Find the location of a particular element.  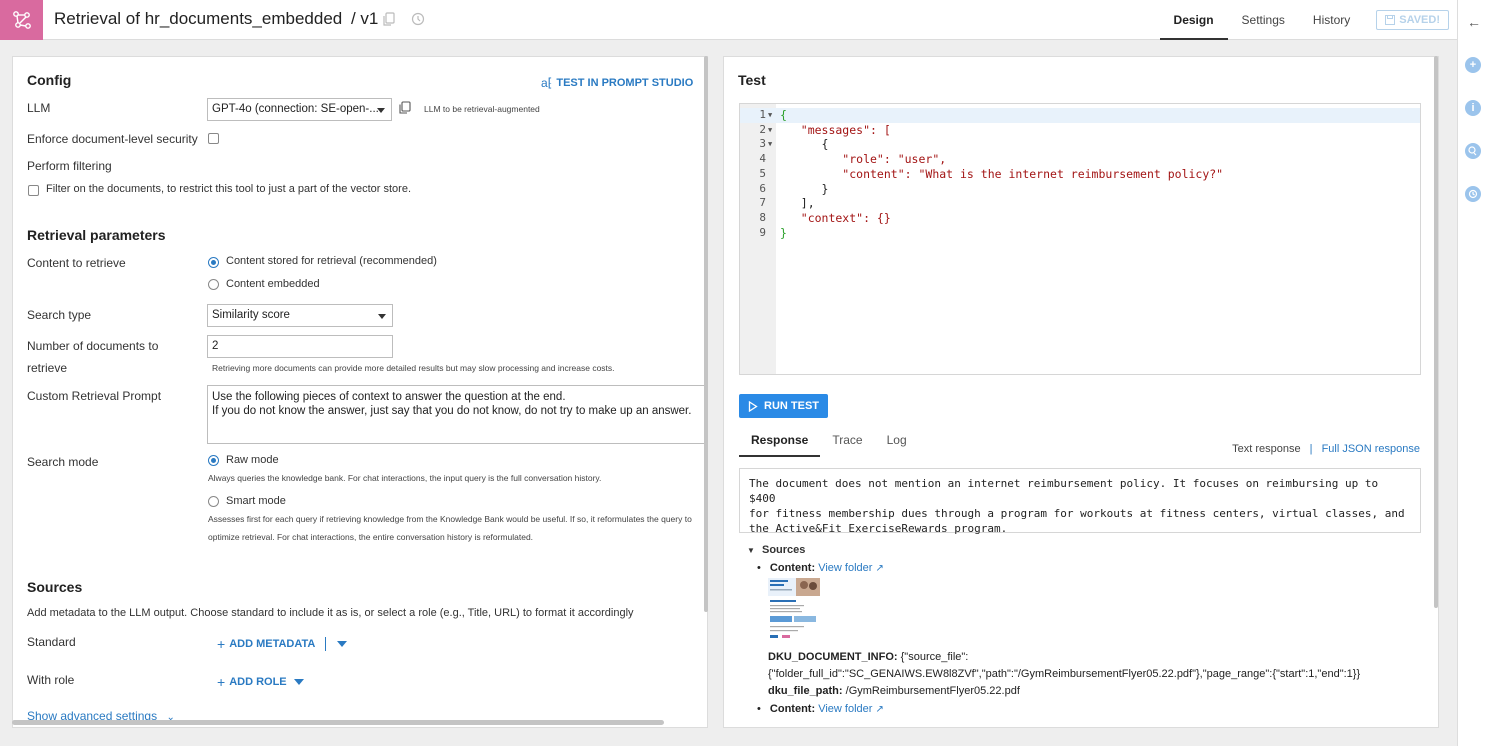

num-docs-input: 2 is located at coordinates (300, 346).